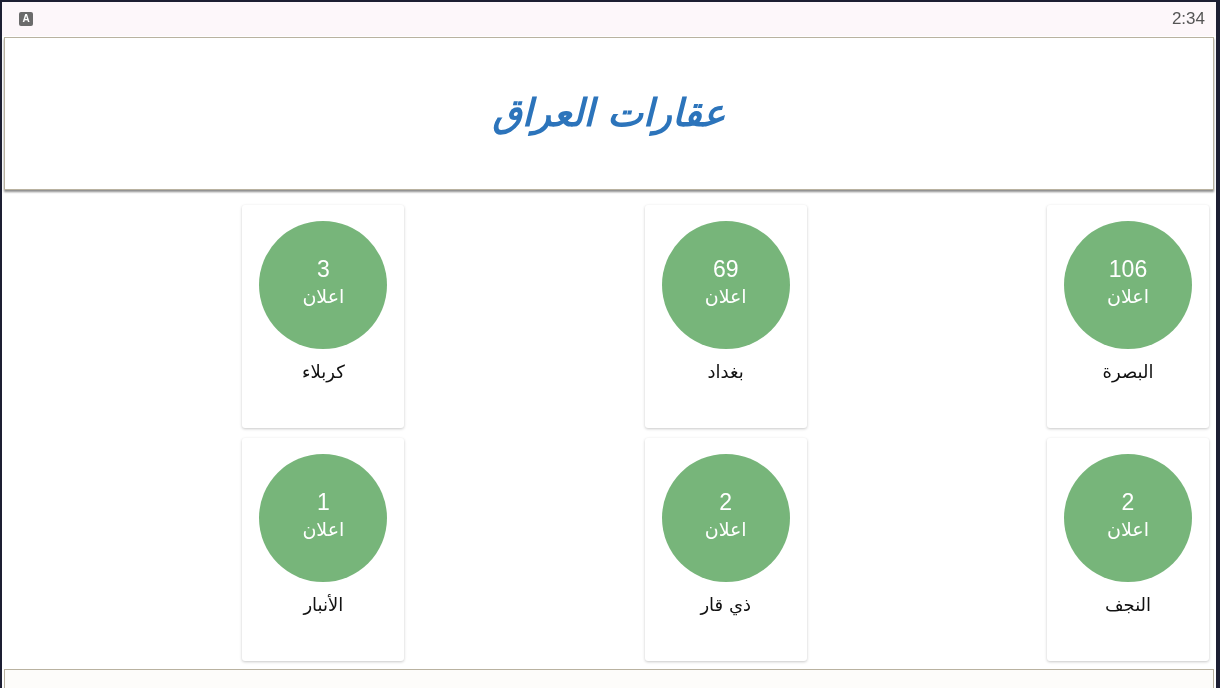 The width and height of the screenshot is (1220, 688). What do you see at coordinates (323, 605) in the screenshot?
I see `city-name: الأنبار` at bounding box center [323, 605].